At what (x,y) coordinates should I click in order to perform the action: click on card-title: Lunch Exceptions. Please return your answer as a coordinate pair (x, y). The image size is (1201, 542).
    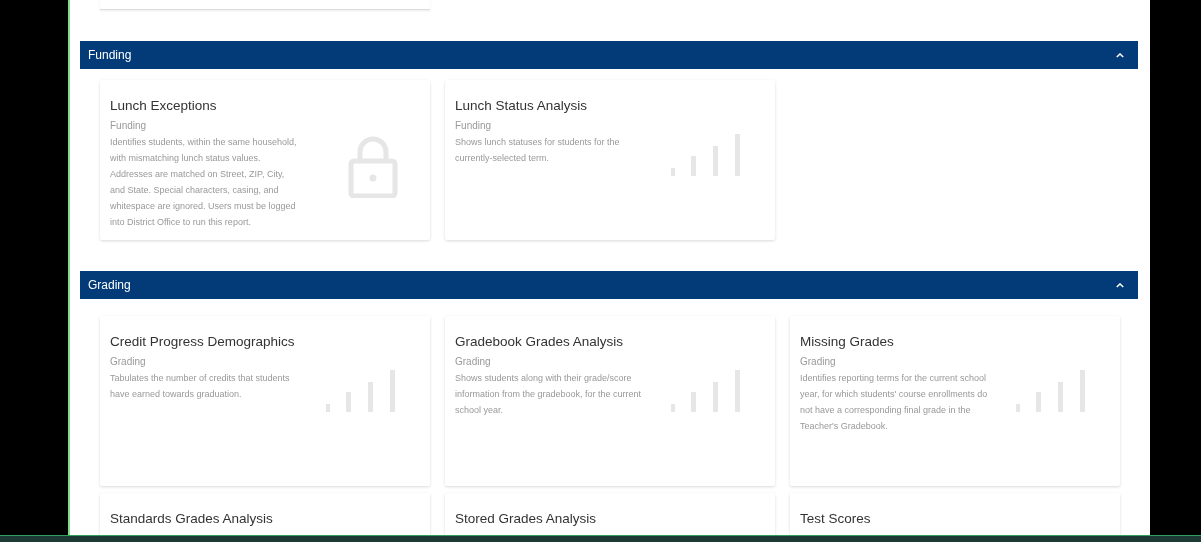
    Looking at the image, I should click on (164, 105).